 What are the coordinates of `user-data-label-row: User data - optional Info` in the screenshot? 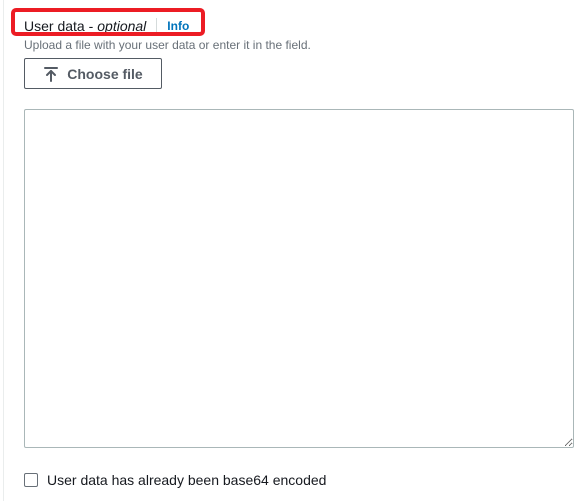 It's located at (106, 26).